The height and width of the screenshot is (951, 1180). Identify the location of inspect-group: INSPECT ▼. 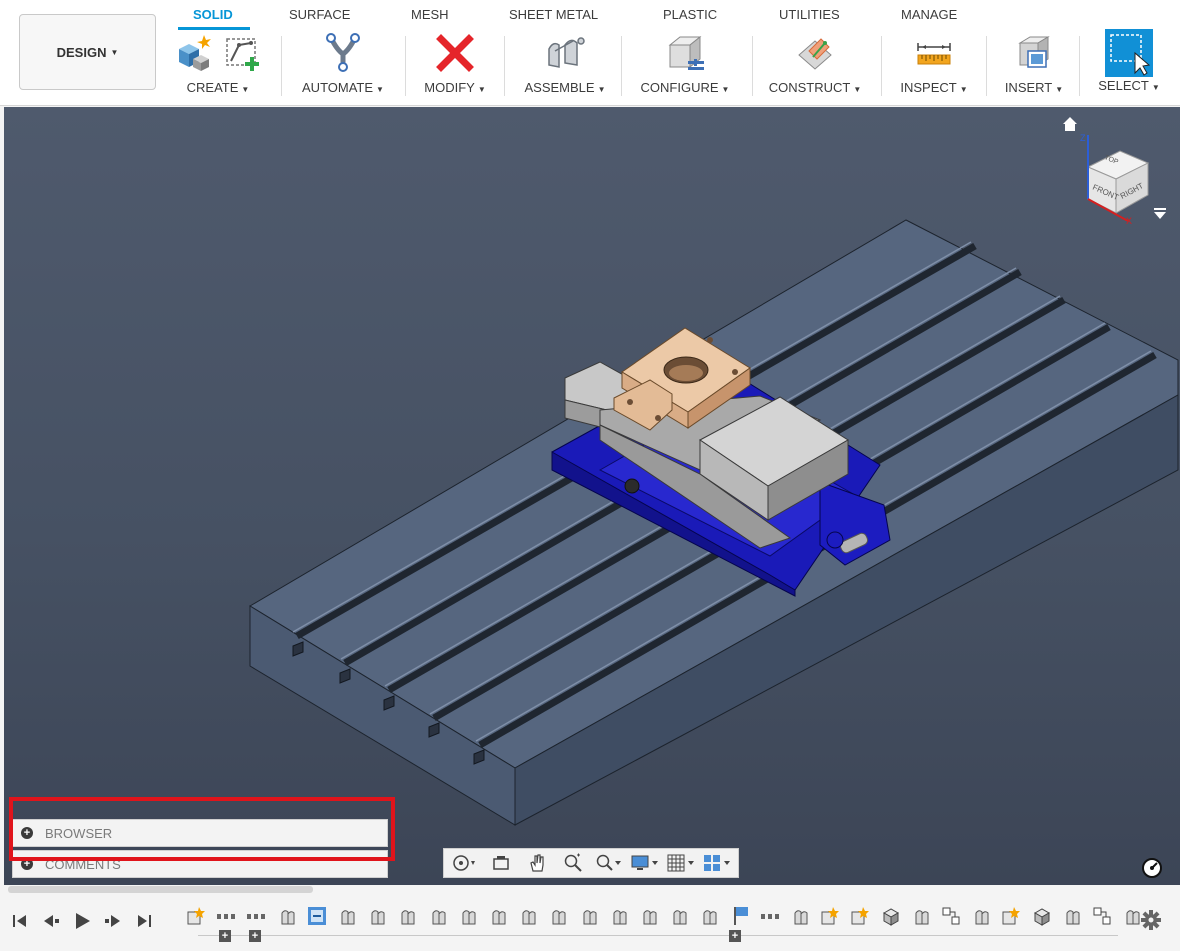
(934, 65).